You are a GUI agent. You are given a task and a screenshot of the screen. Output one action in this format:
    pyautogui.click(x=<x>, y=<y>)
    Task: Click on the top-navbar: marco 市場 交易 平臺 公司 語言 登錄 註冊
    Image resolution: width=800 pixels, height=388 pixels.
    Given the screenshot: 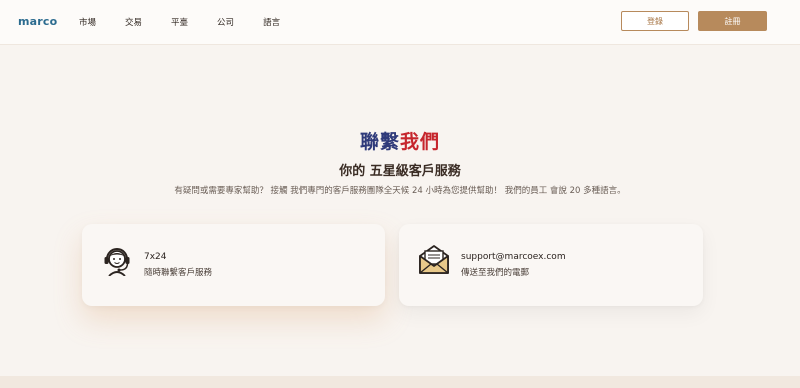 What is the action you would take?
    pyautogui.click(x=400, y=22)
    